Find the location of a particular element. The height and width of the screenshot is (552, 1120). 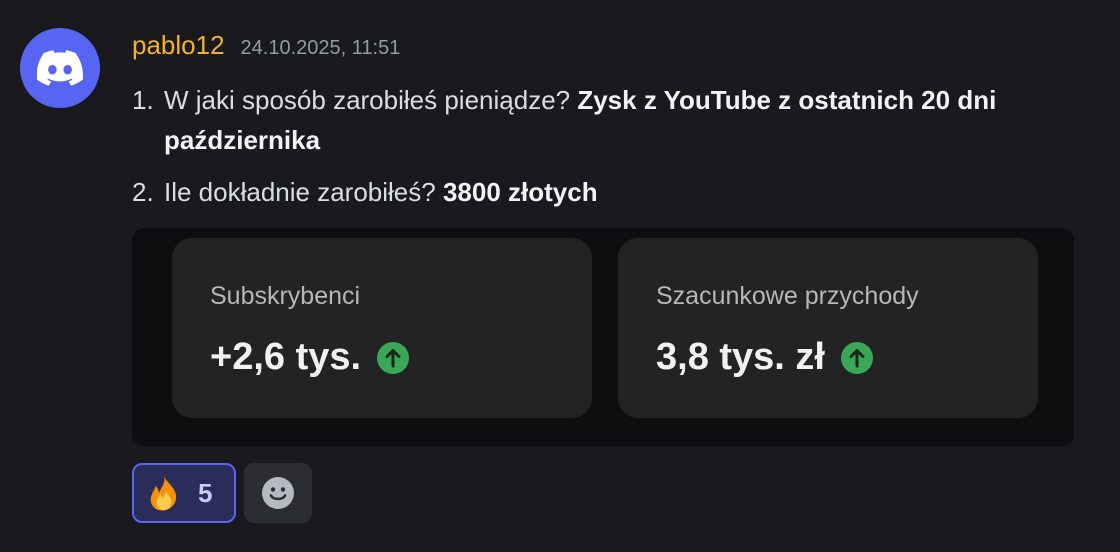

stat-card-revenue: Szacunkowe przychody 3,8 tys. zł is located at coordinates (828, 328).